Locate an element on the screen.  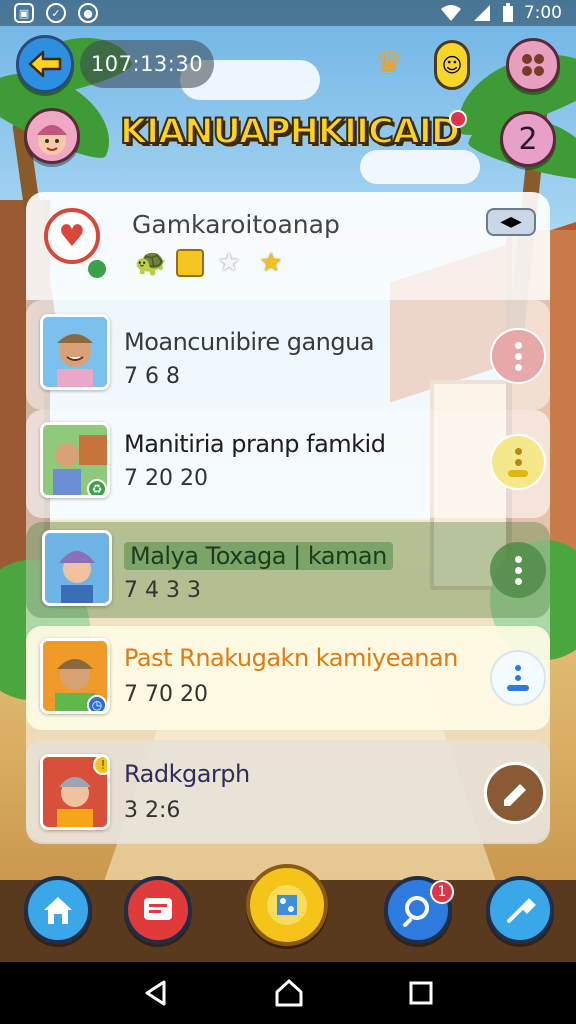
reward-icons: 🐢 ★ ★ is located at coordinates (211, 263).